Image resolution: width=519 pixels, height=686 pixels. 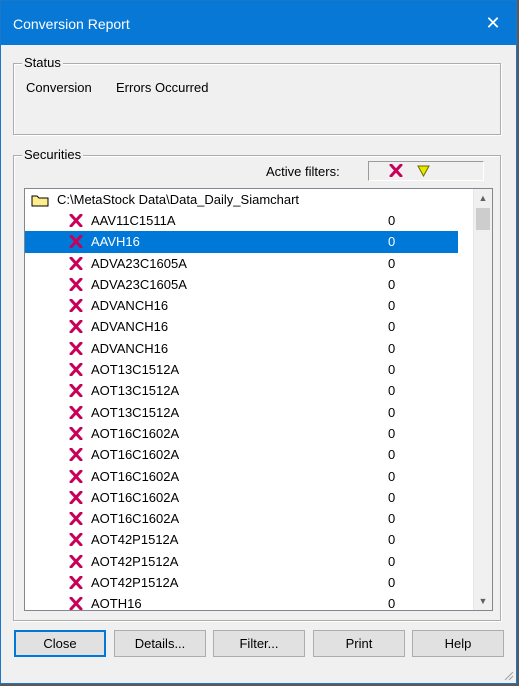 I want to click on folder-path: C:\MetaStock Data\Data_Daily_Siamchart, so click(x=178, y=199).